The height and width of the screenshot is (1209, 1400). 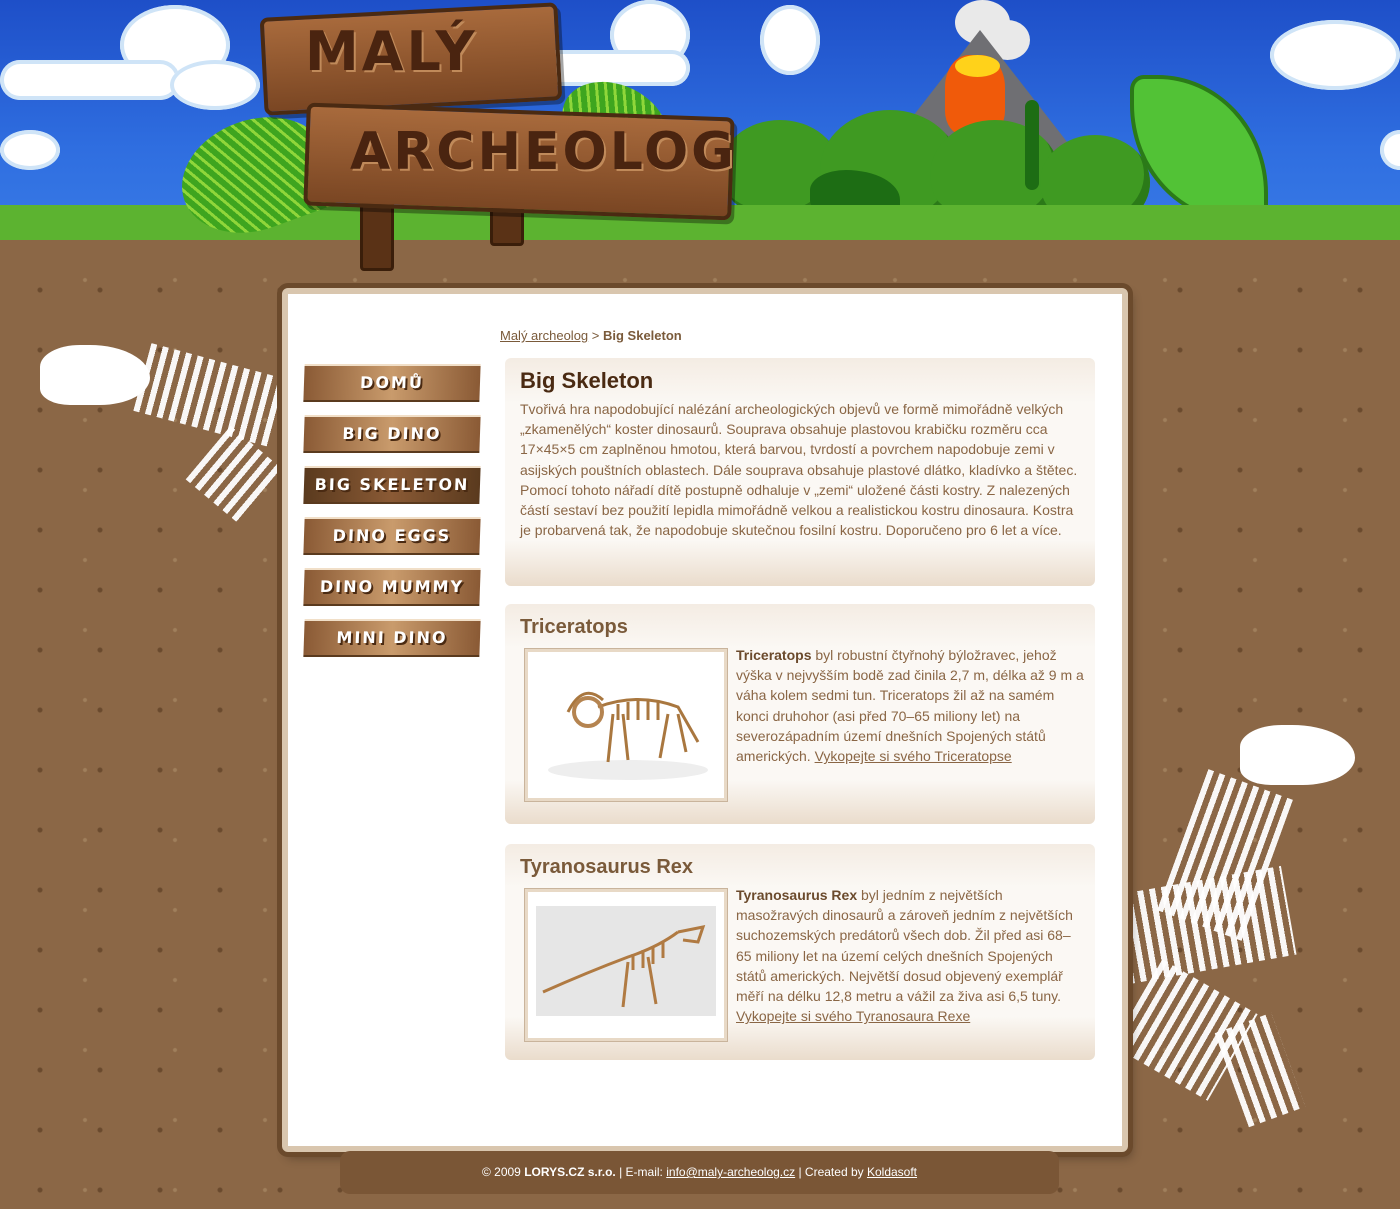 What do you see at coordinates (774, 655) in the screenshot?
I see `product-name: Triceratops` at bounding box center [774, 655].